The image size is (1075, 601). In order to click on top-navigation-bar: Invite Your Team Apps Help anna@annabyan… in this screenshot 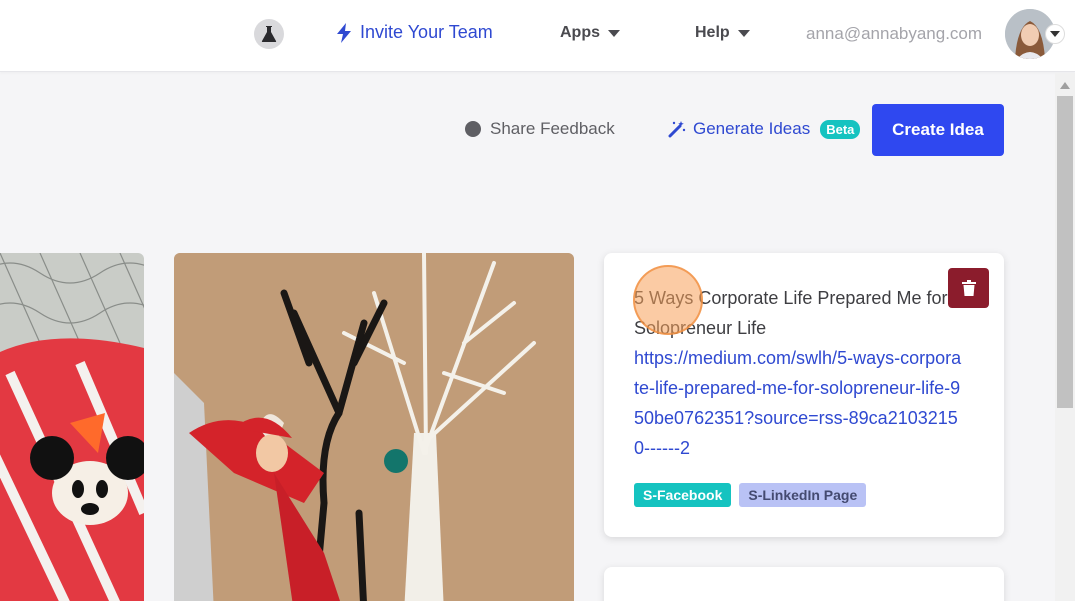, I will do `click(537, 36)`.